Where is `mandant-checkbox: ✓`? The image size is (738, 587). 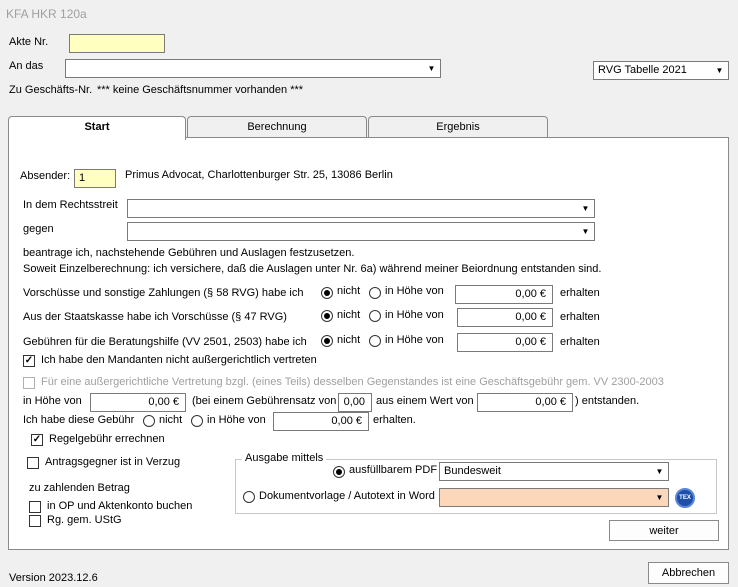 mandant-checkbox: ✓ is located at coordinates (29, 361).